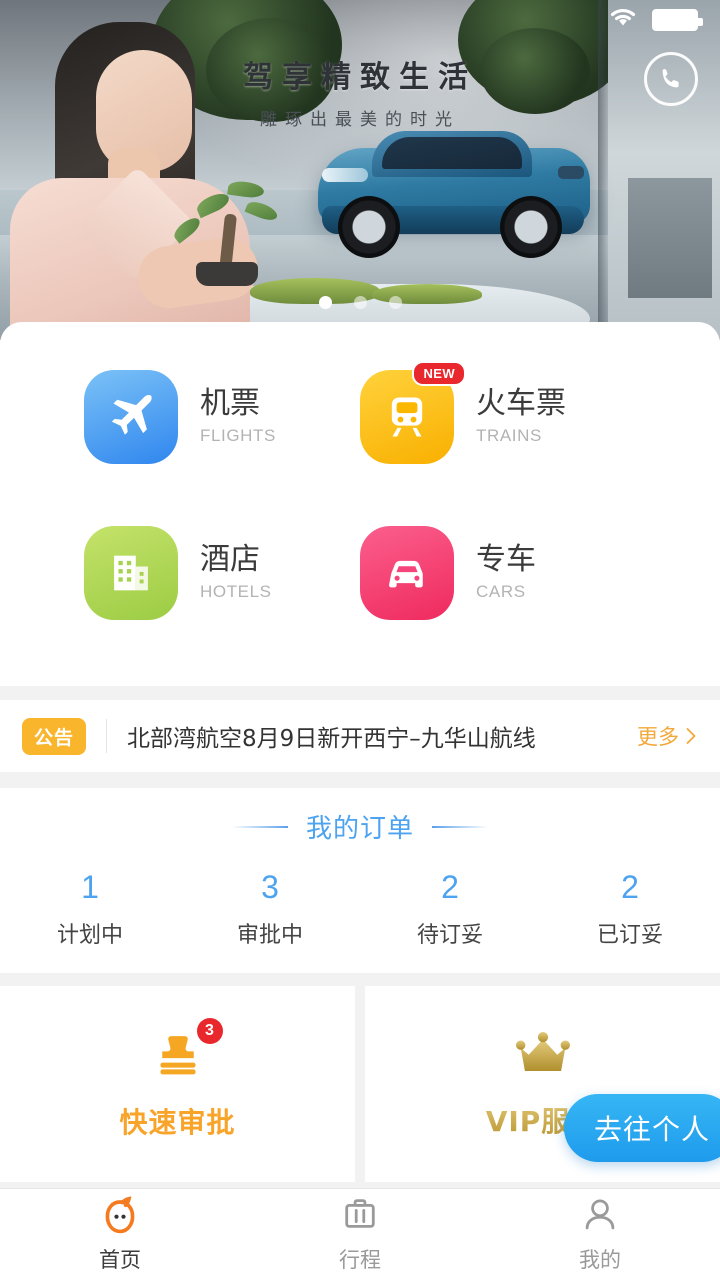 The image size is (720, 1280). Describe the element at coordinates (360, 77) in the screenshot. I see `banner-title: 驾享精致生活` at that location.